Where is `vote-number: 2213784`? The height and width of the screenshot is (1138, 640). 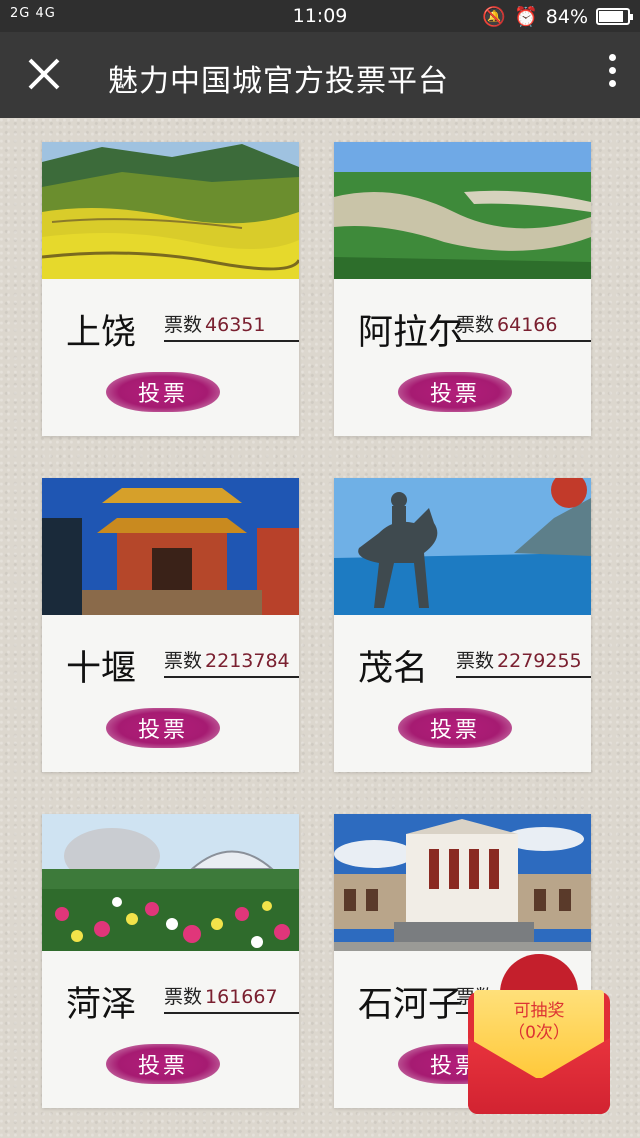 vote-number: 2213784 is located at coordinates (247, 661).